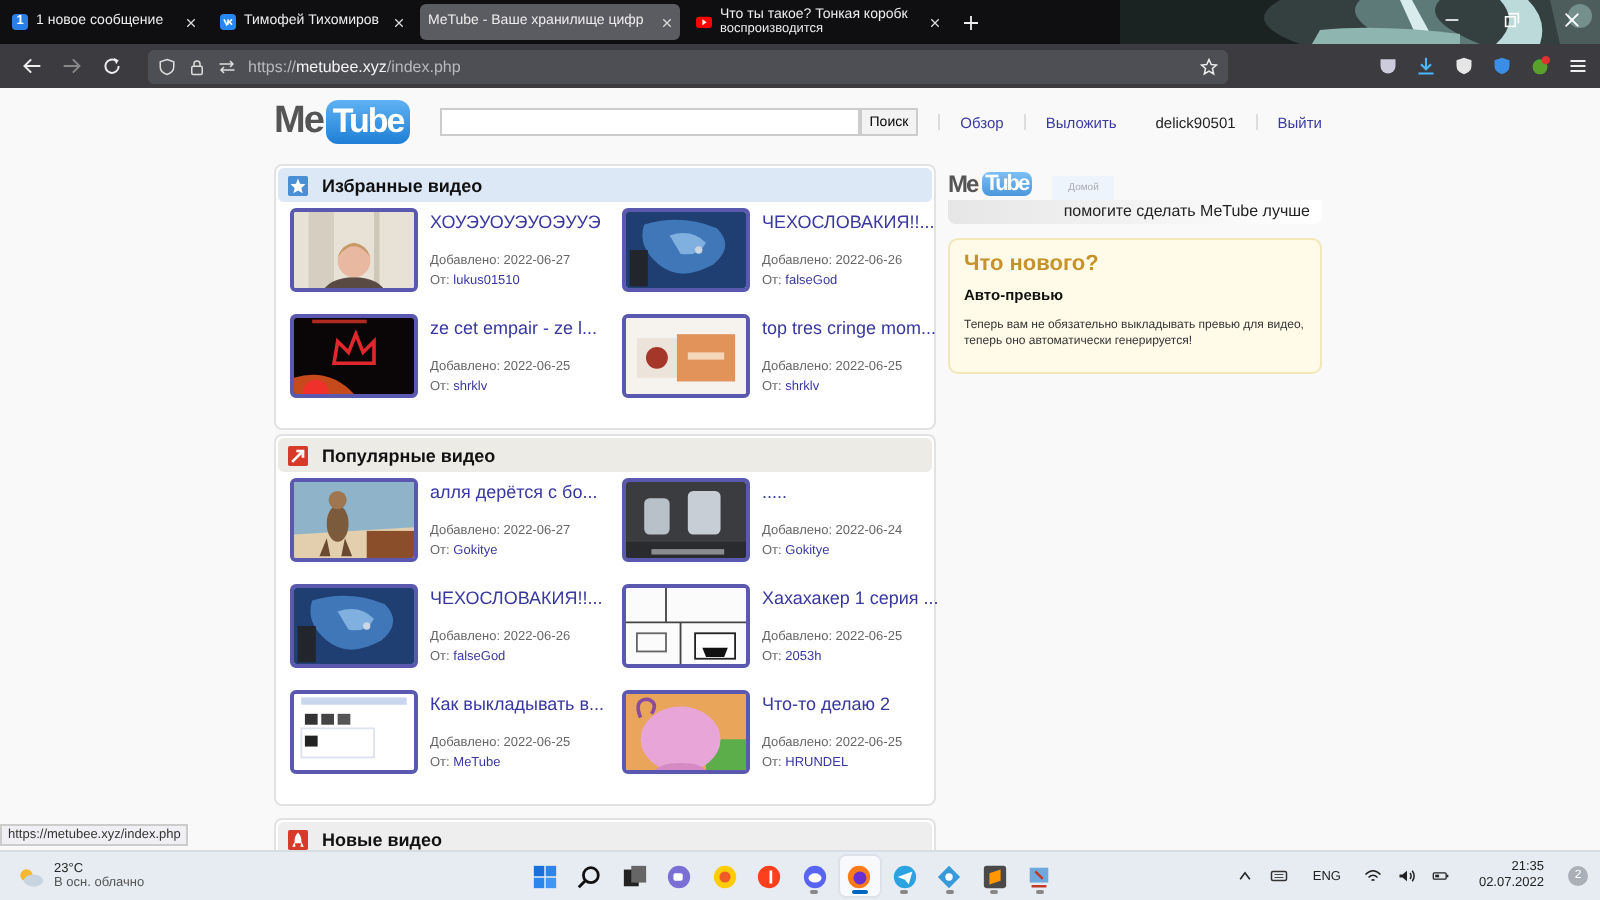 The image size is (1600, 900). Describe the element at coordinates (1426, 66) in the screenshot. I see `download-icon` at that location.